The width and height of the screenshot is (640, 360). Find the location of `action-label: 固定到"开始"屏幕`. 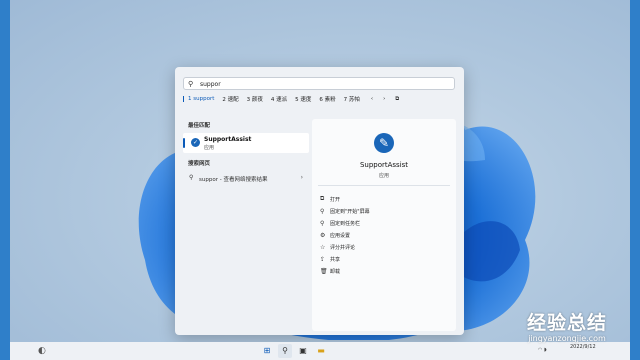

action-label: 固定到"开始"屏幕 is located at coordinates (350, 211).